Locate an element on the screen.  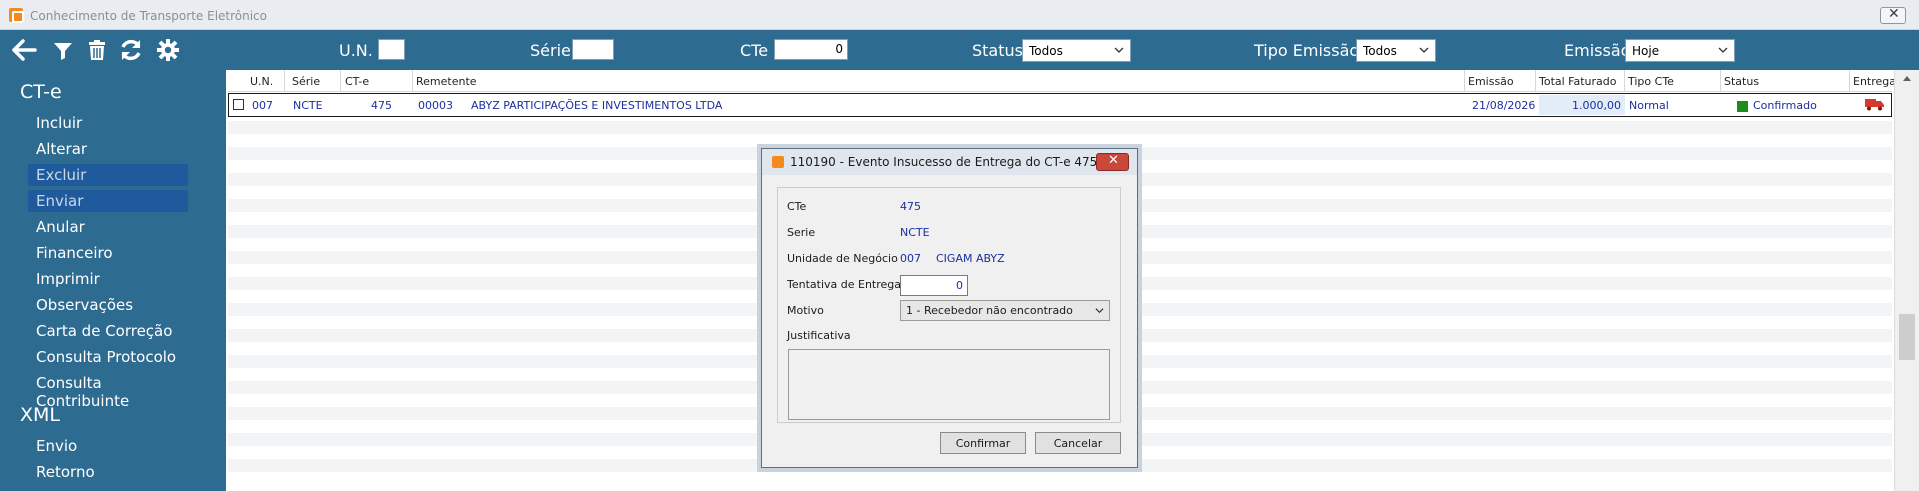
motivo-value: 1 - Recebedor não encontrado is located at coordinates (989, 310).